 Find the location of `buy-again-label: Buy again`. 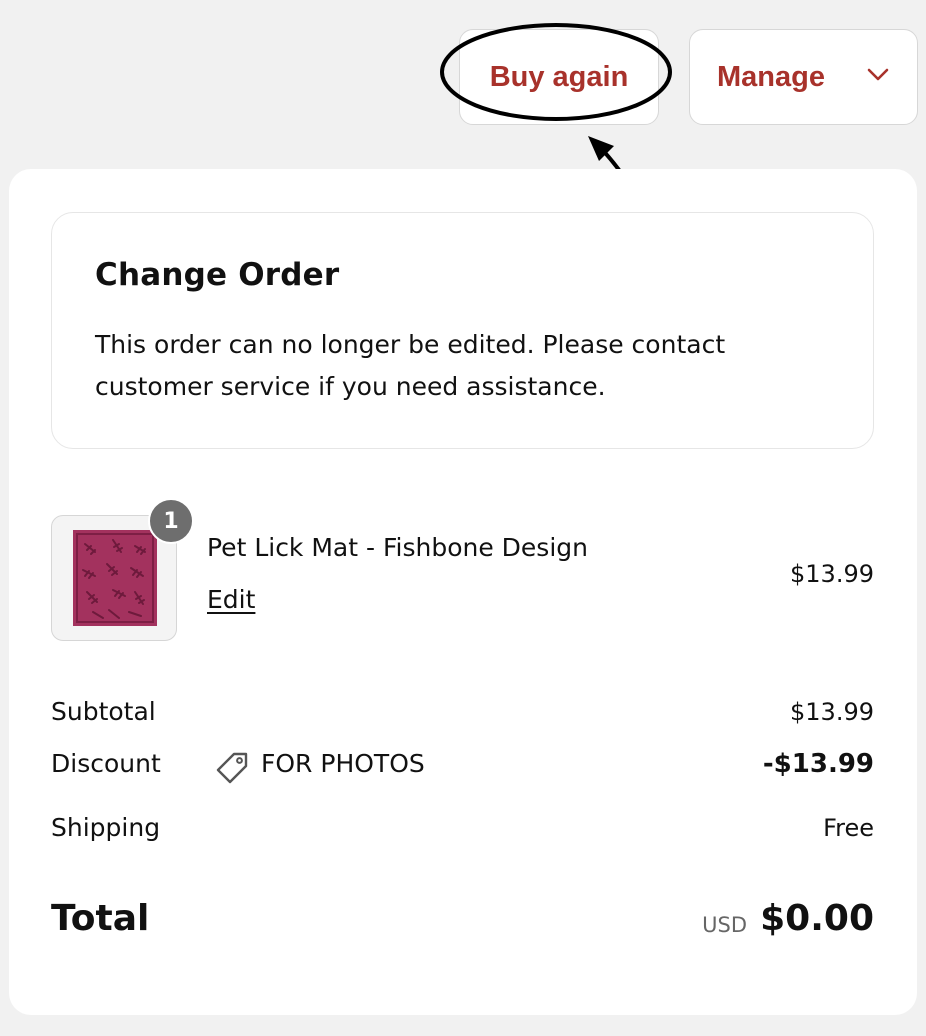

buy-again-label: Buy again is located at coordinates (559, 76).